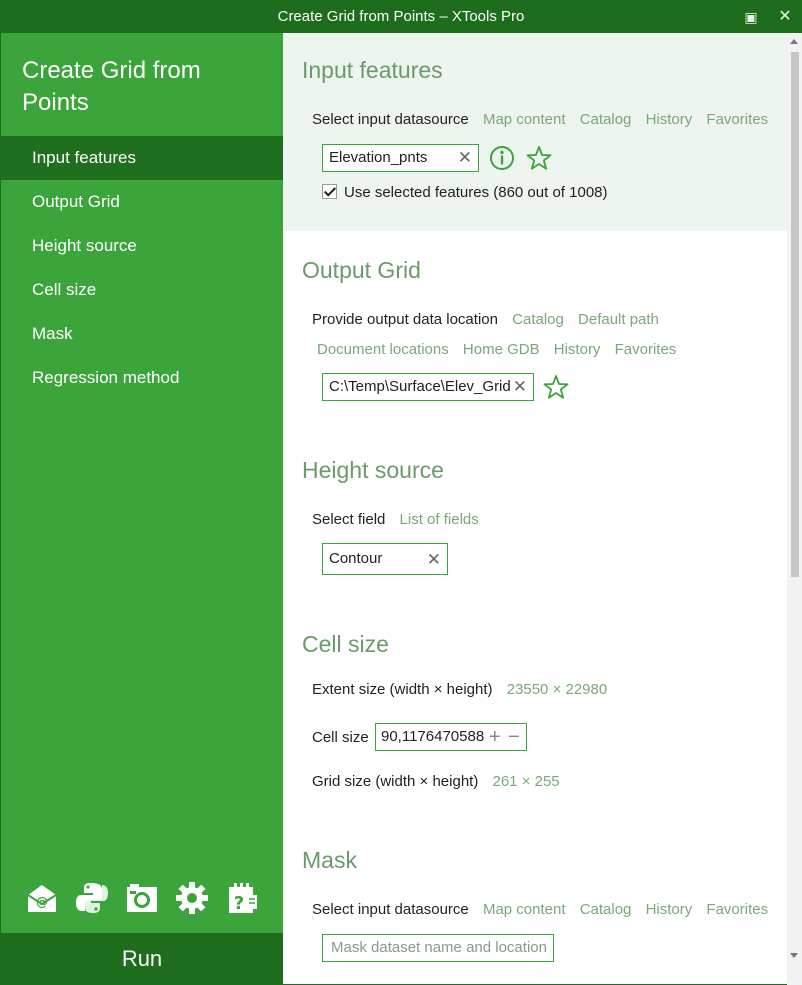 The width and height of the screenshot is (802, 985). I want to click on mask-placeholder: Mask dataset name and location, so click(439, 947).